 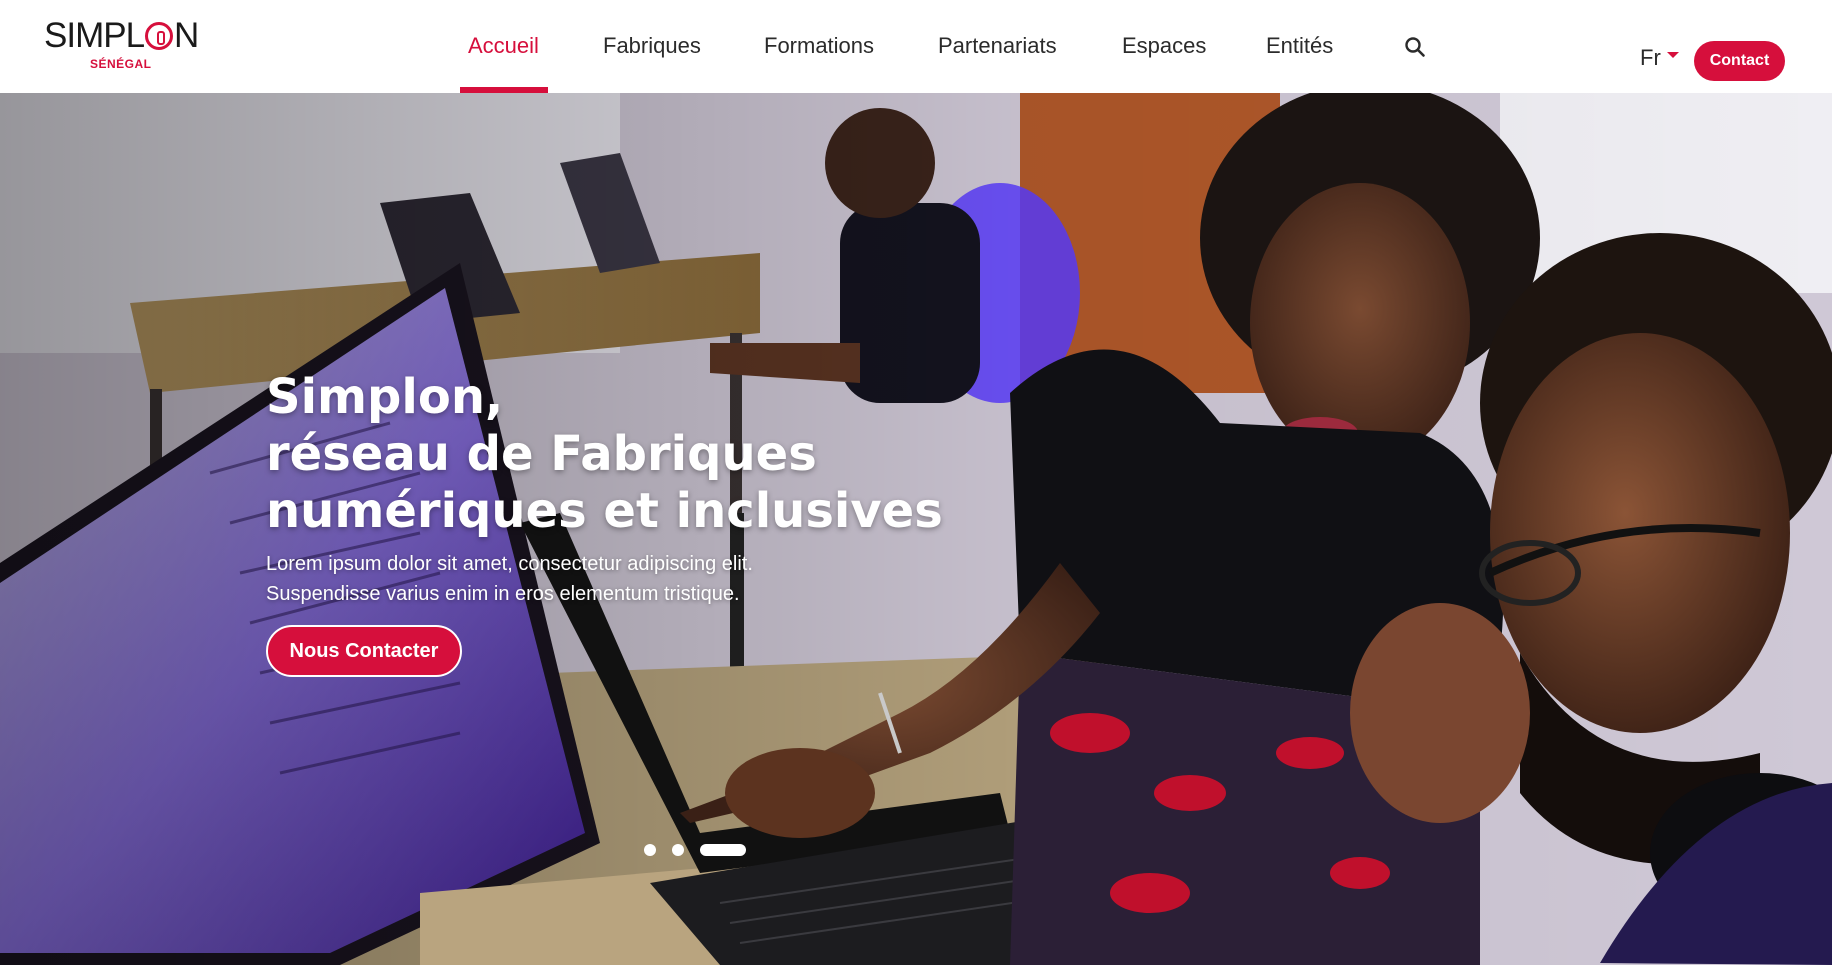 I want to click on logo-wordmark: SIMPL N, so click(x=121, y=35).